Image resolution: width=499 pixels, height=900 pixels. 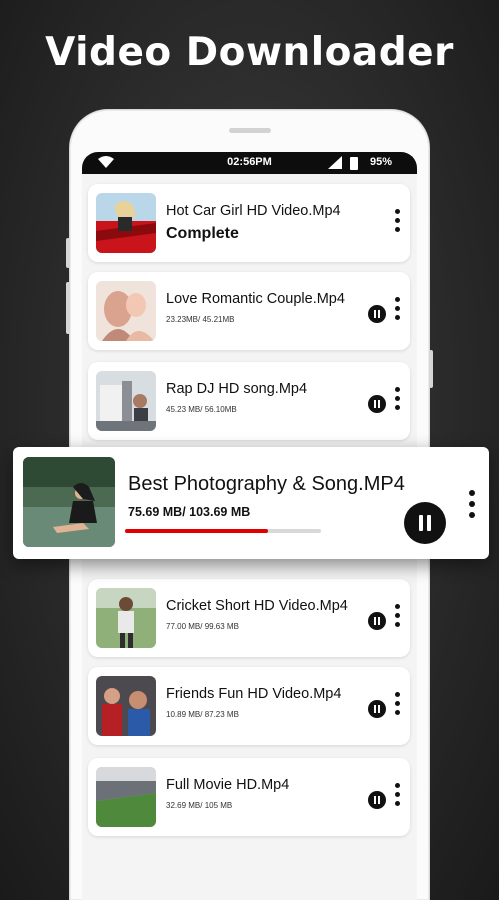 What do you see at coordinates (250, 130) in the screenshot?
I see `phone-speaker` at bounding box center [250, 130].